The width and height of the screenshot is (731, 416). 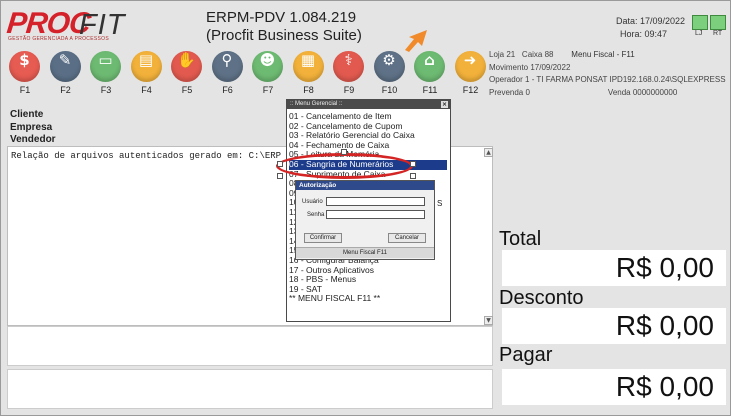 I want to click on status-light-rt-label: RT, so click(x=718, y=33).